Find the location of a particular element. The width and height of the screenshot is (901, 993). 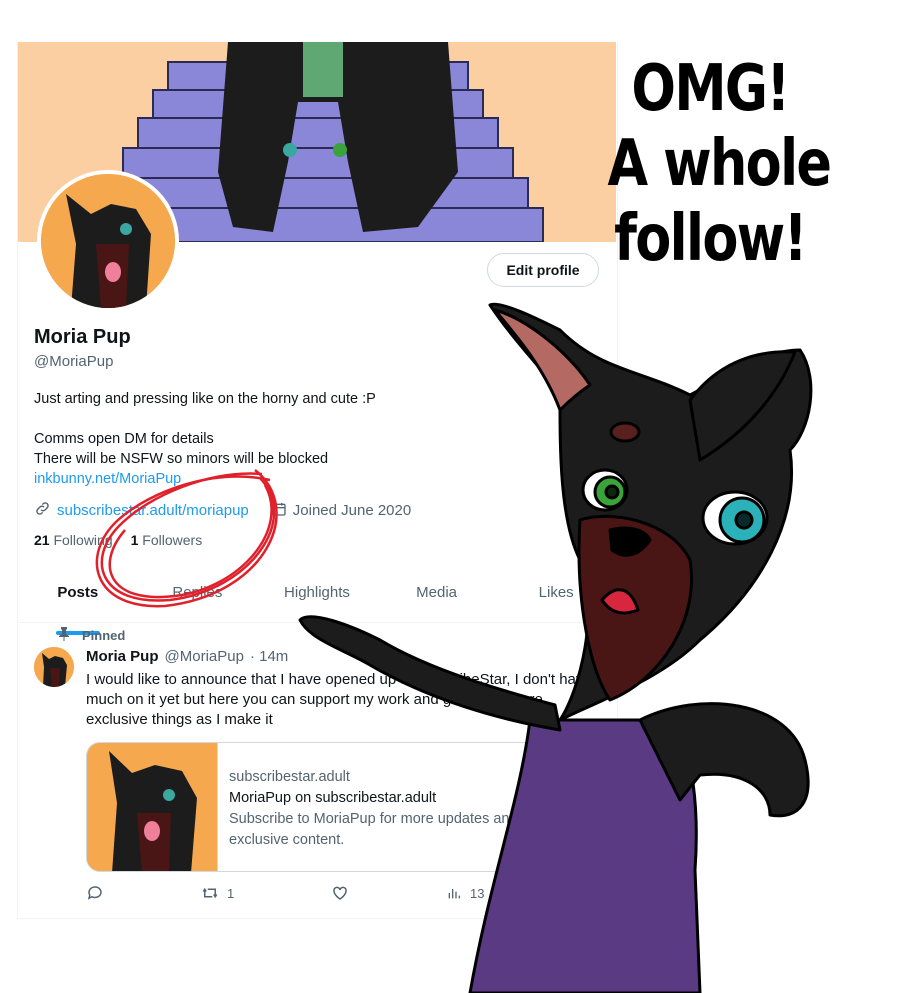

profile-handle: @MoriaPup is located at coordinates (74, 361).